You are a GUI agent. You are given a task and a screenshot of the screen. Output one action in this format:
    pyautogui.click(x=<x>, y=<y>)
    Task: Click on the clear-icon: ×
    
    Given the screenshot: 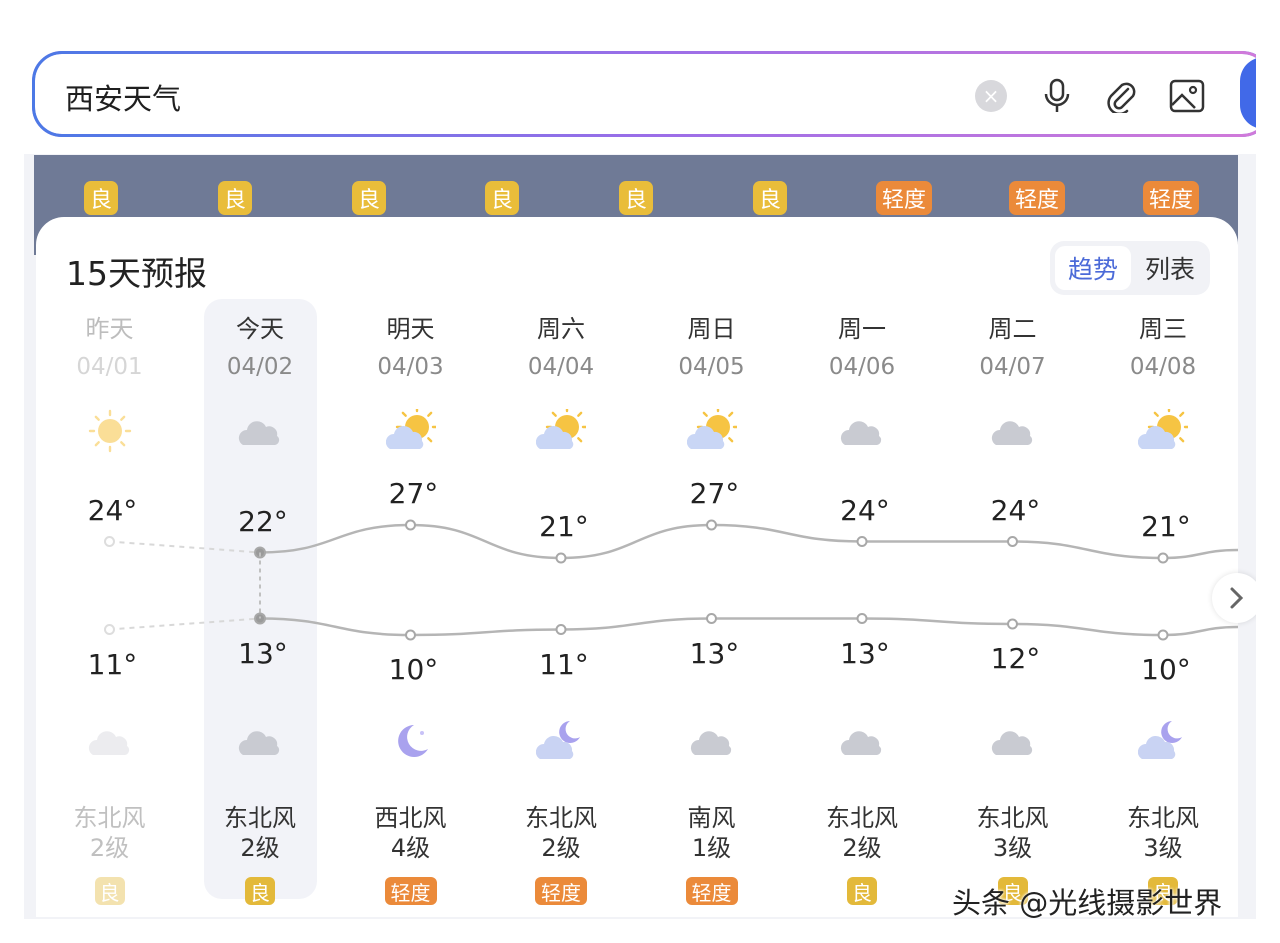 What is the action you would take?
    pyautogui.click(x=991, y=96)
    